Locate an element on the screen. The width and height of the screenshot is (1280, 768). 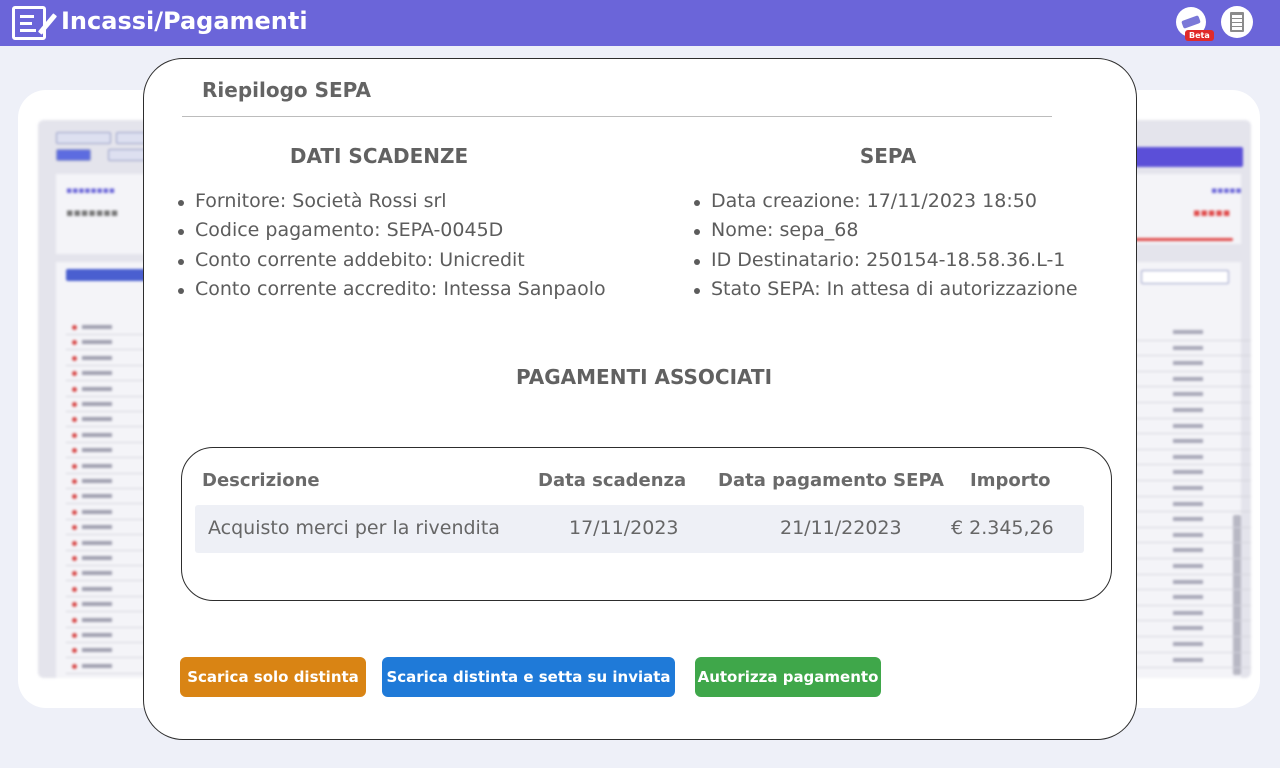
download-set-sent-button: Scarica distinta e setta su inviata is located at coordinates (528, 677).